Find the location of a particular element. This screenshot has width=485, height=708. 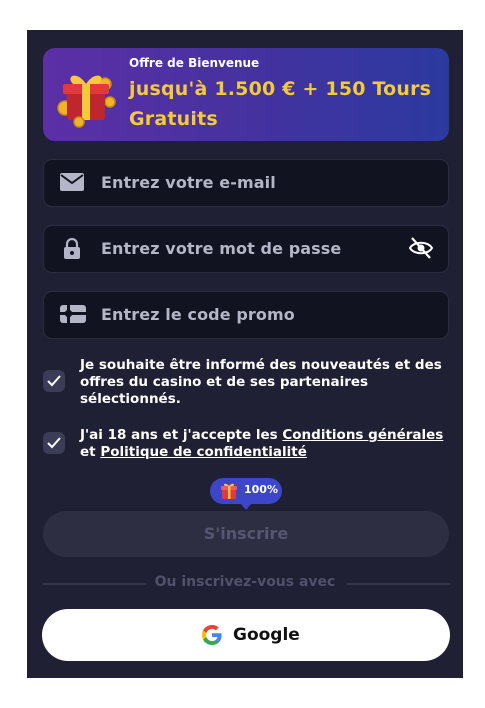

password-field: Entrez votre mot de passe is located at coordinates (246, 249).